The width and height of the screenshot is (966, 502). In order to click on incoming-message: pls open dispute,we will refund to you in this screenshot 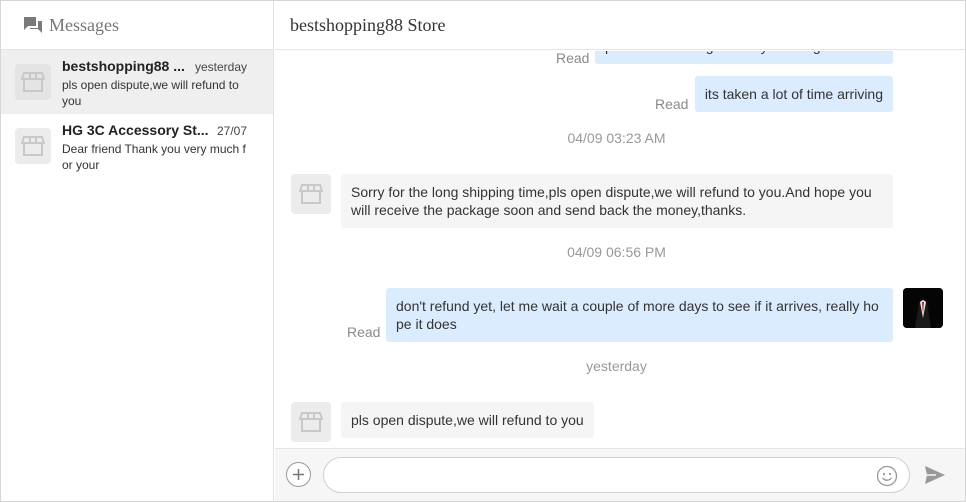, I will do `click(467, 420)`.